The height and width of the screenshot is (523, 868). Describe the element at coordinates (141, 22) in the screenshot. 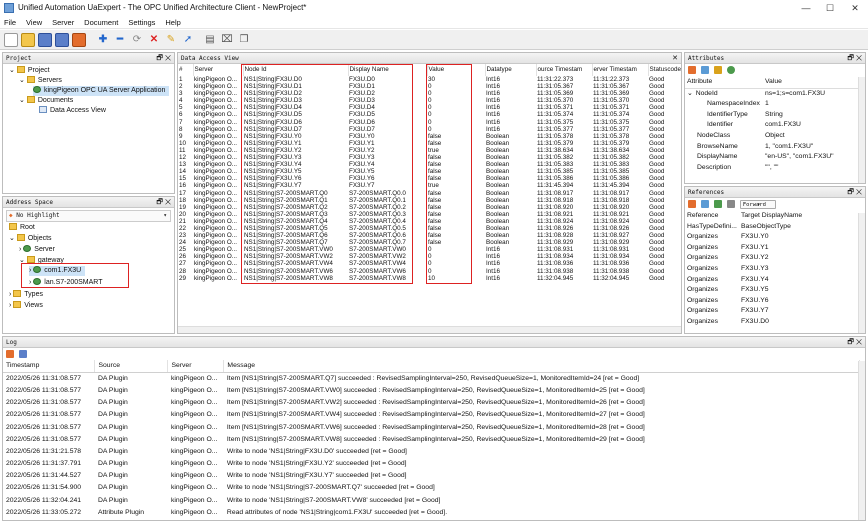

I see `menu-settings: Settings` at that location.